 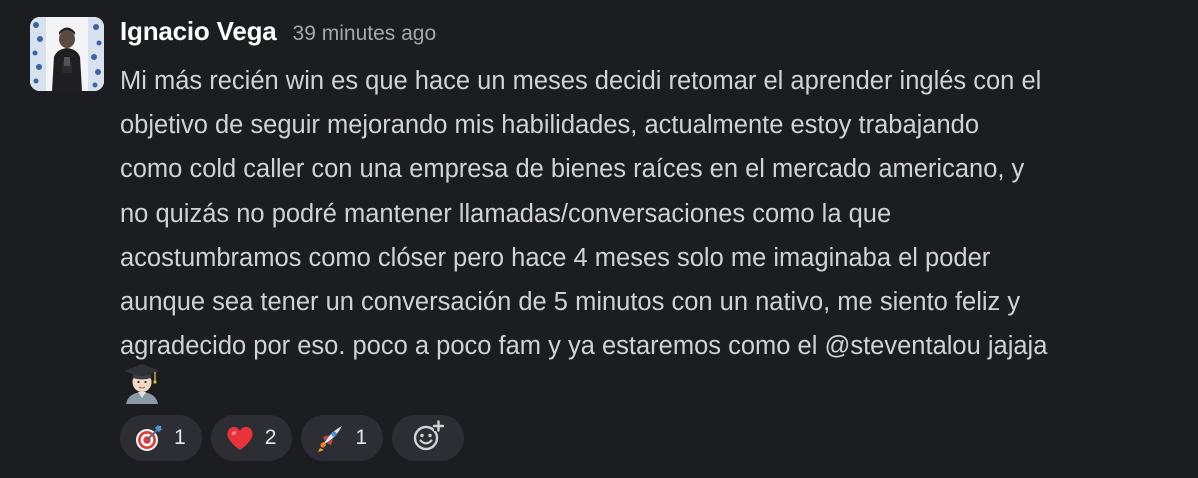 I want to click on reaction-rocket: 1, so click(x=342, y=438).